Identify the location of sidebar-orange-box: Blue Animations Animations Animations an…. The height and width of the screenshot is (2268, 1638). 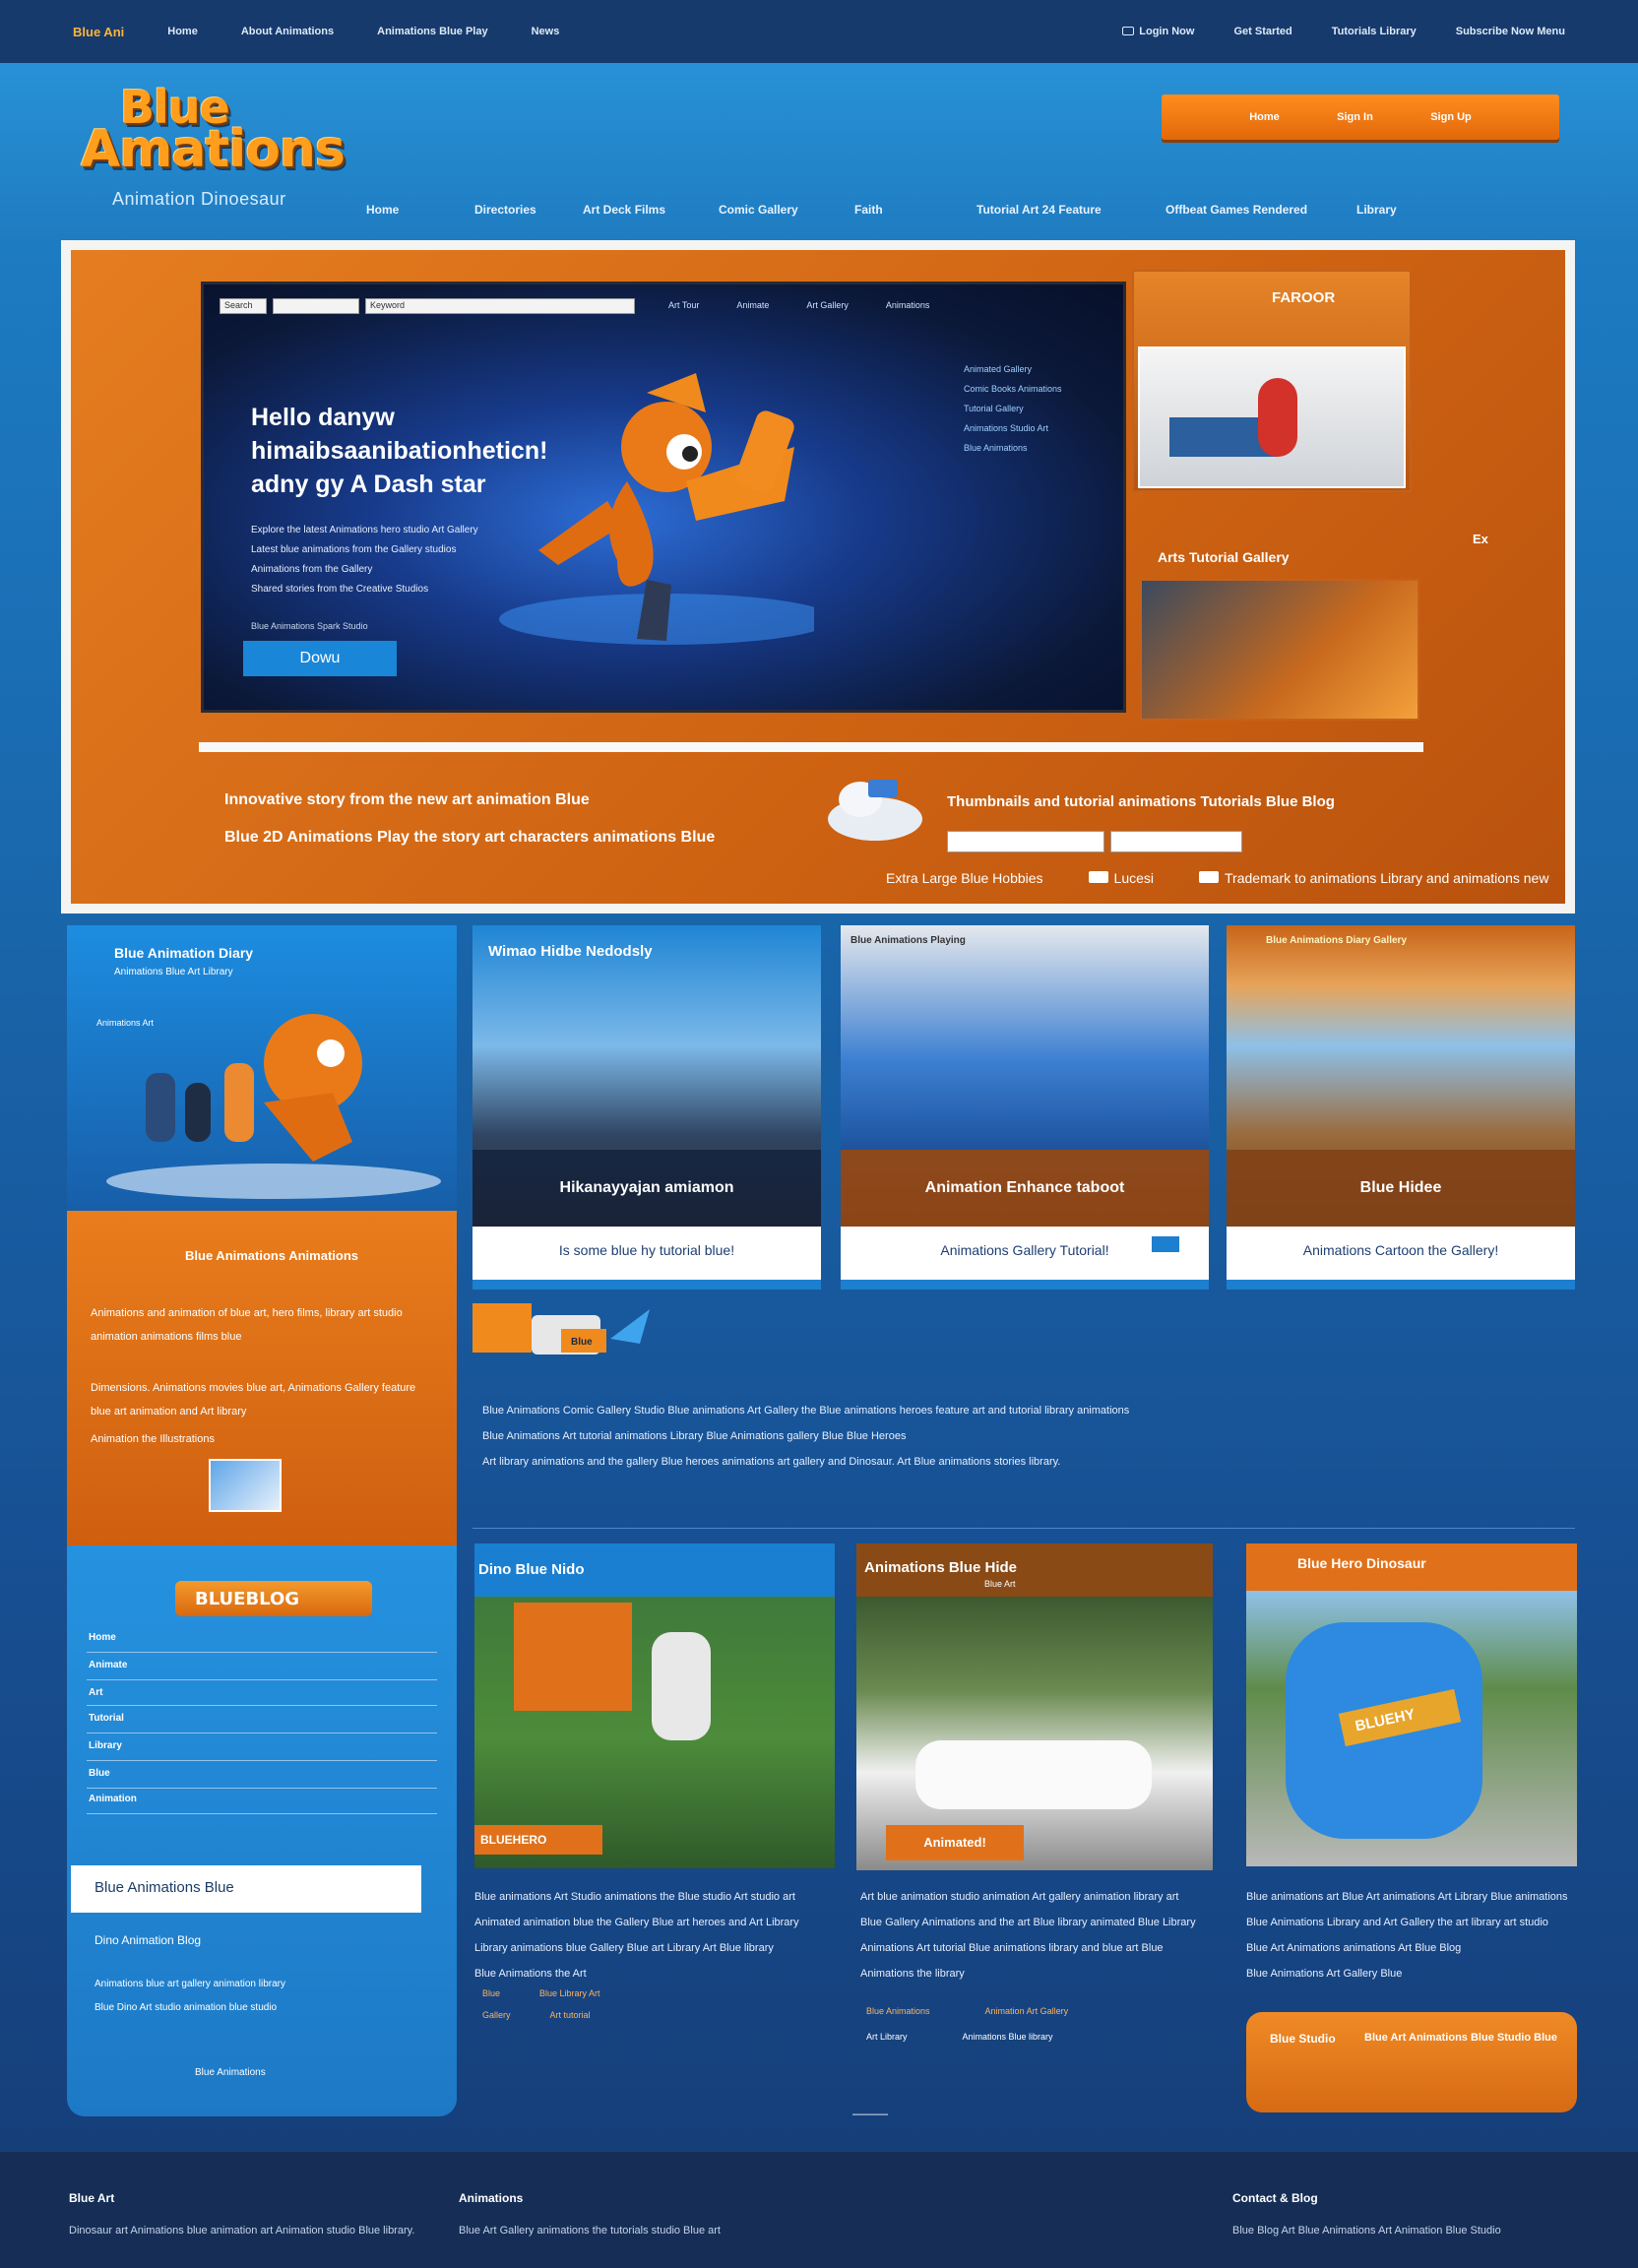
(262, 1378).